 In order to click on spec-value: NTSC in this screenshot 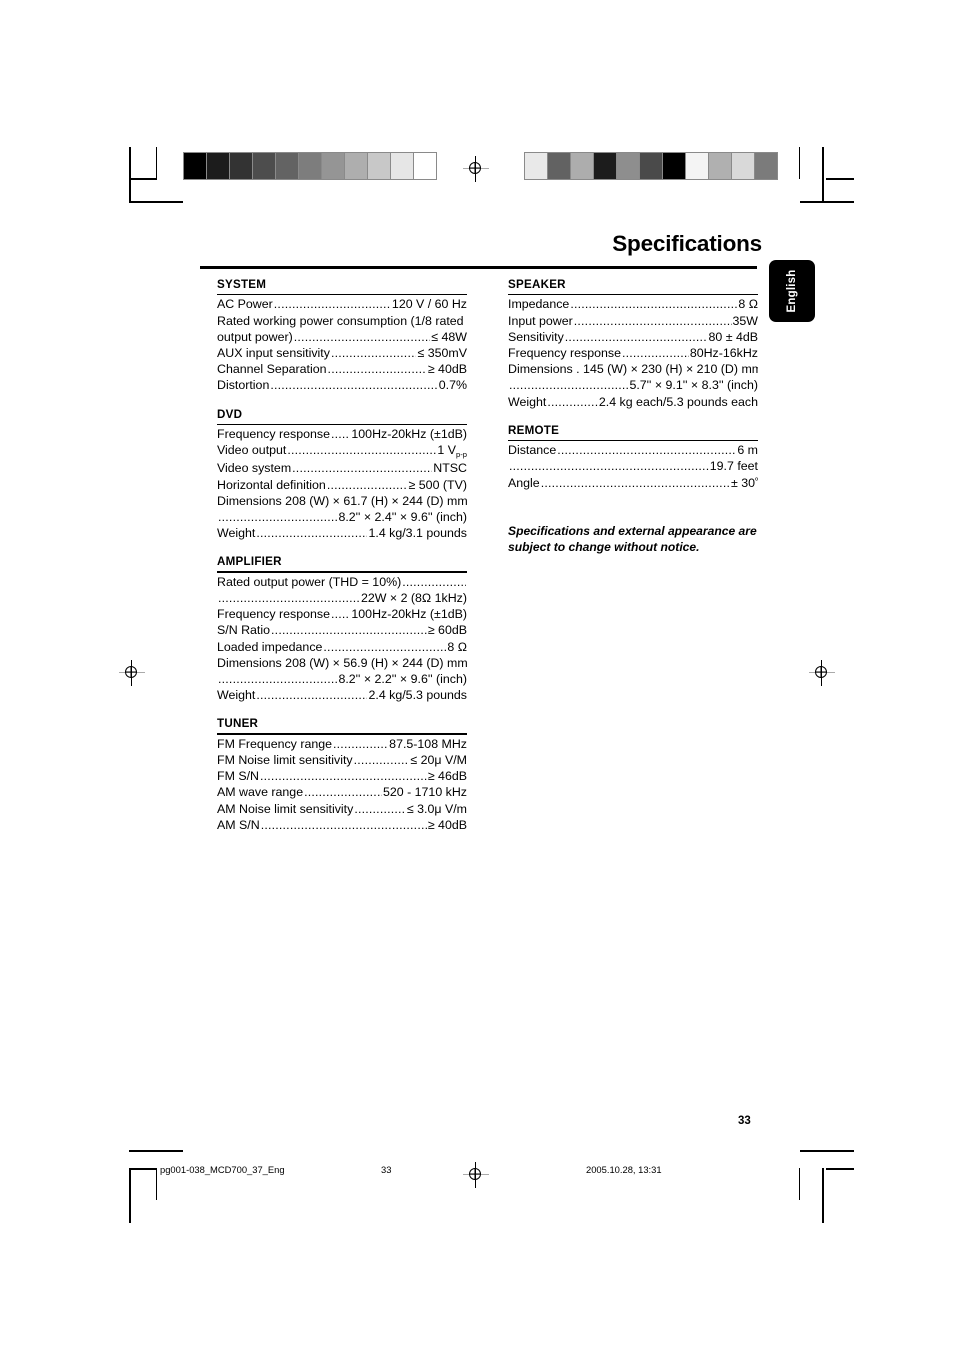, I will do `click(450, 468)`.